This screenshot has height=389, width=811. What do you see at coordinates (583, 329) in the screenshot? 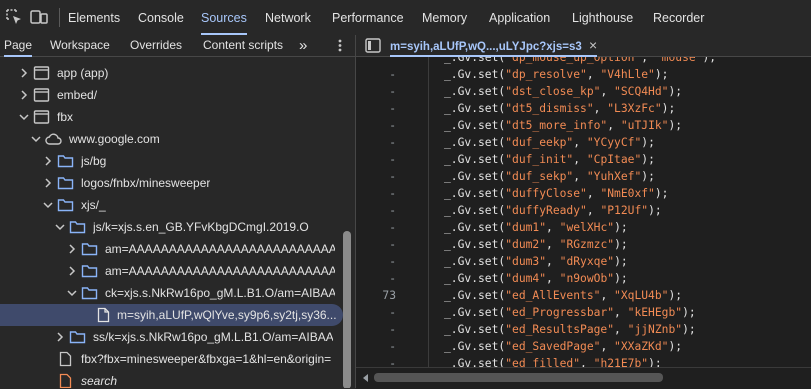
I see `code-line: - _.Gv.set("ed_ResultsPage", "jjNZnb");` at bounding box center [583, 329].